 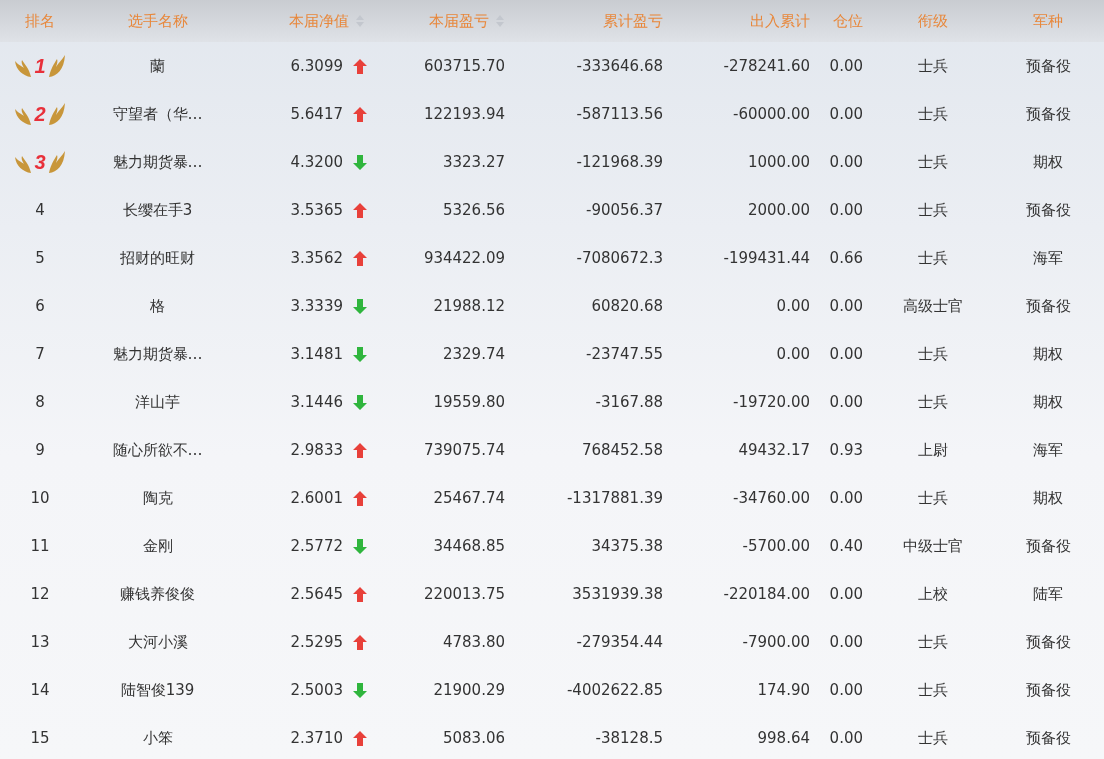 What do you see at coordinates (157, 546) in the screenshot?
I see `player-name: 金刚` at bounding box center [157, 546].